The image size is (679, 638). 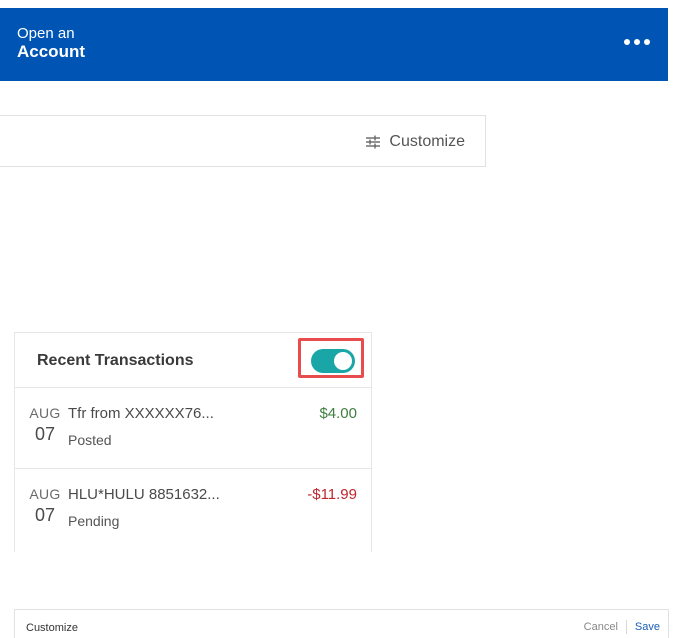 What do you see at coordinates (601, 627) in the screenshot?
I see `cancel-button: Cancel` at bounding box center [601, 627].